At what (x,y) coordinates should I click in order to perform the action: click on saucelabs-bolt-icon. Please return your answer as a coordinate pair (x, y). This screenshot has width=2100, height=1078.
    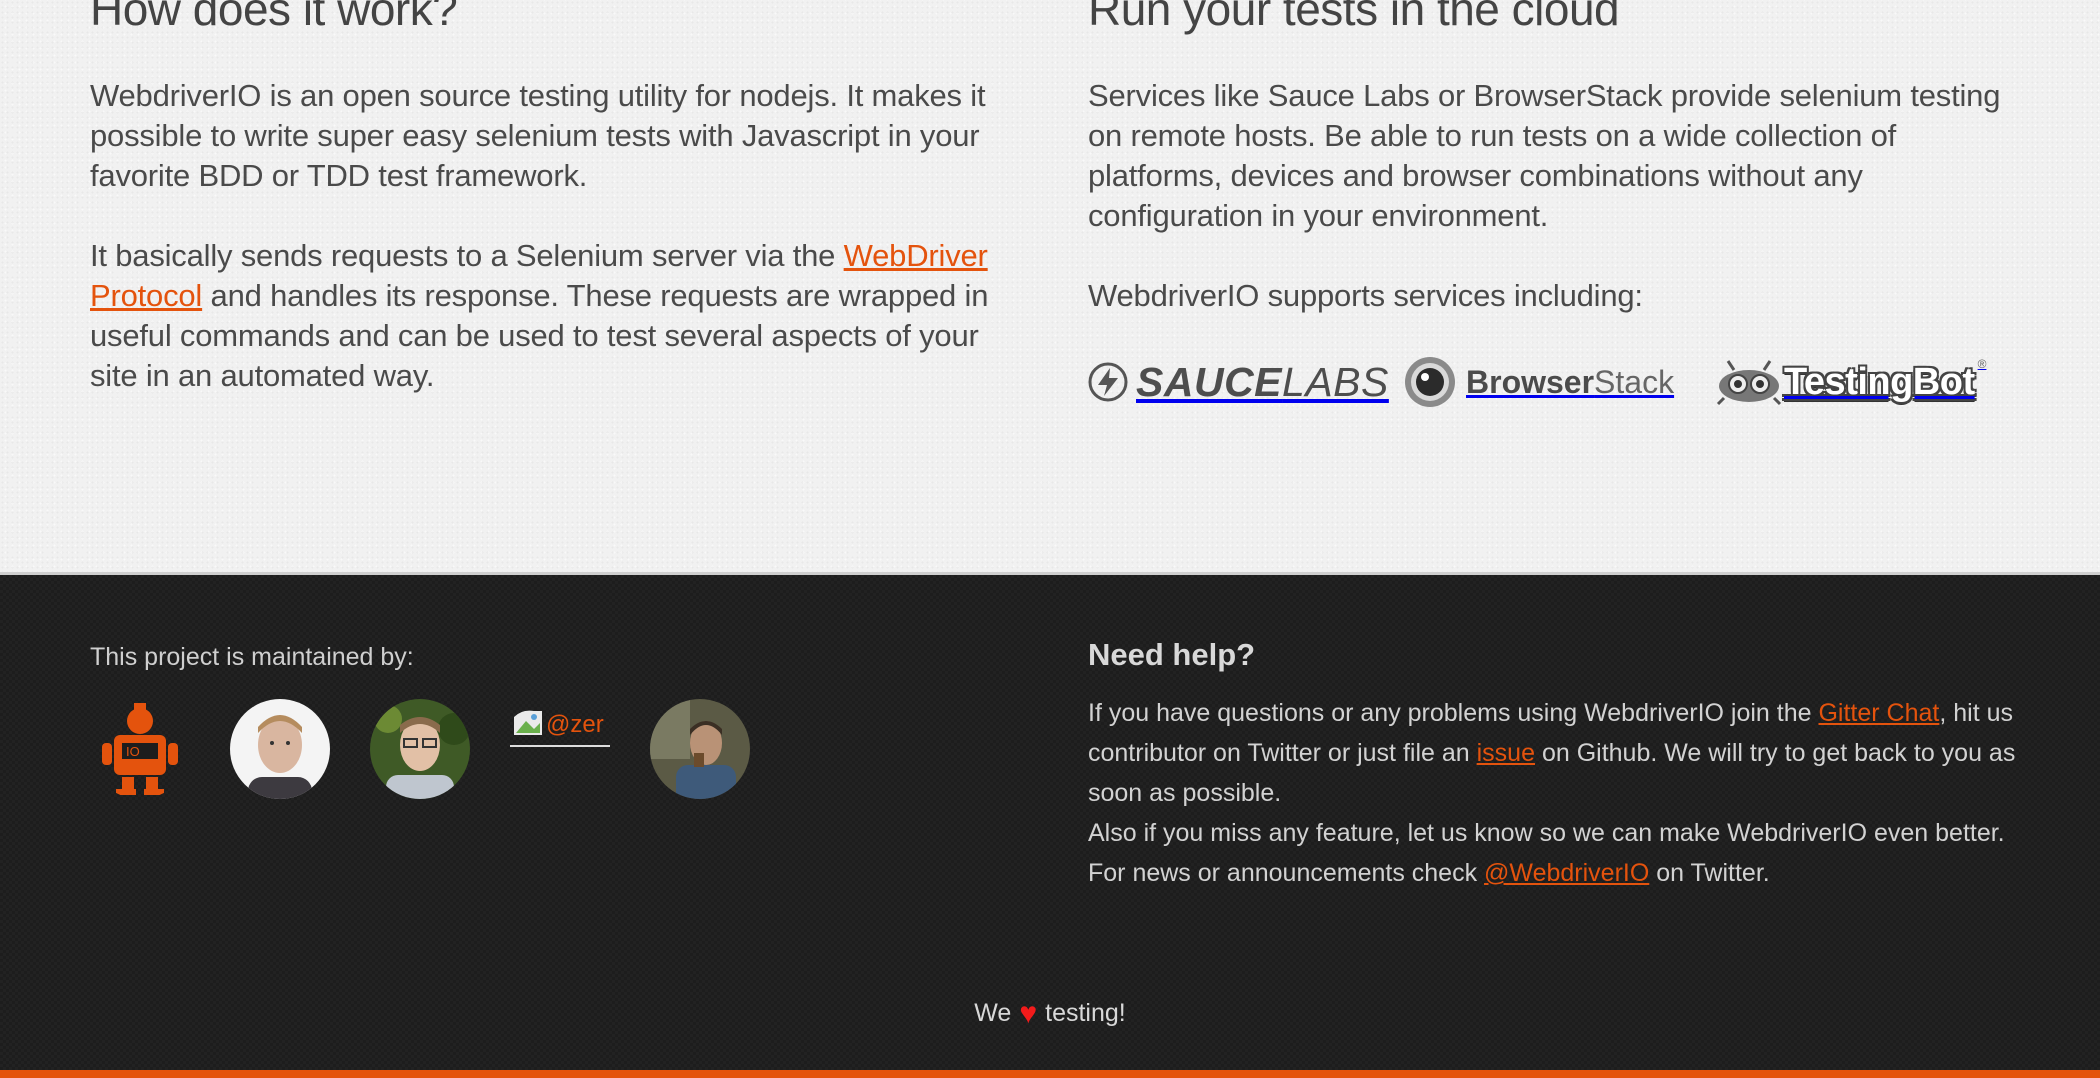
    Looking at the image, I should click on (1108, 382).